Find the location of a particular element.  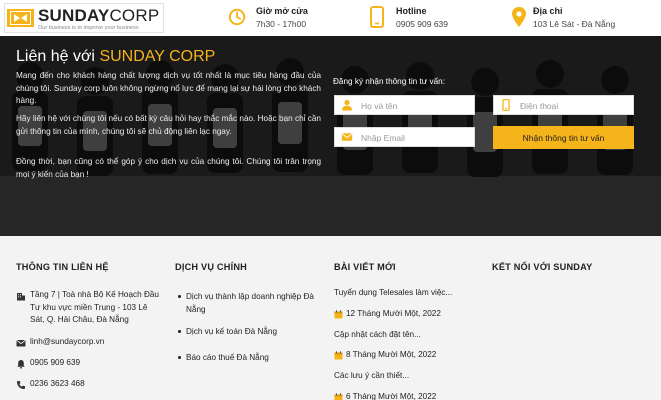

contact-email: linh@sundaycorp.vn is located at coordinates (88, 342).